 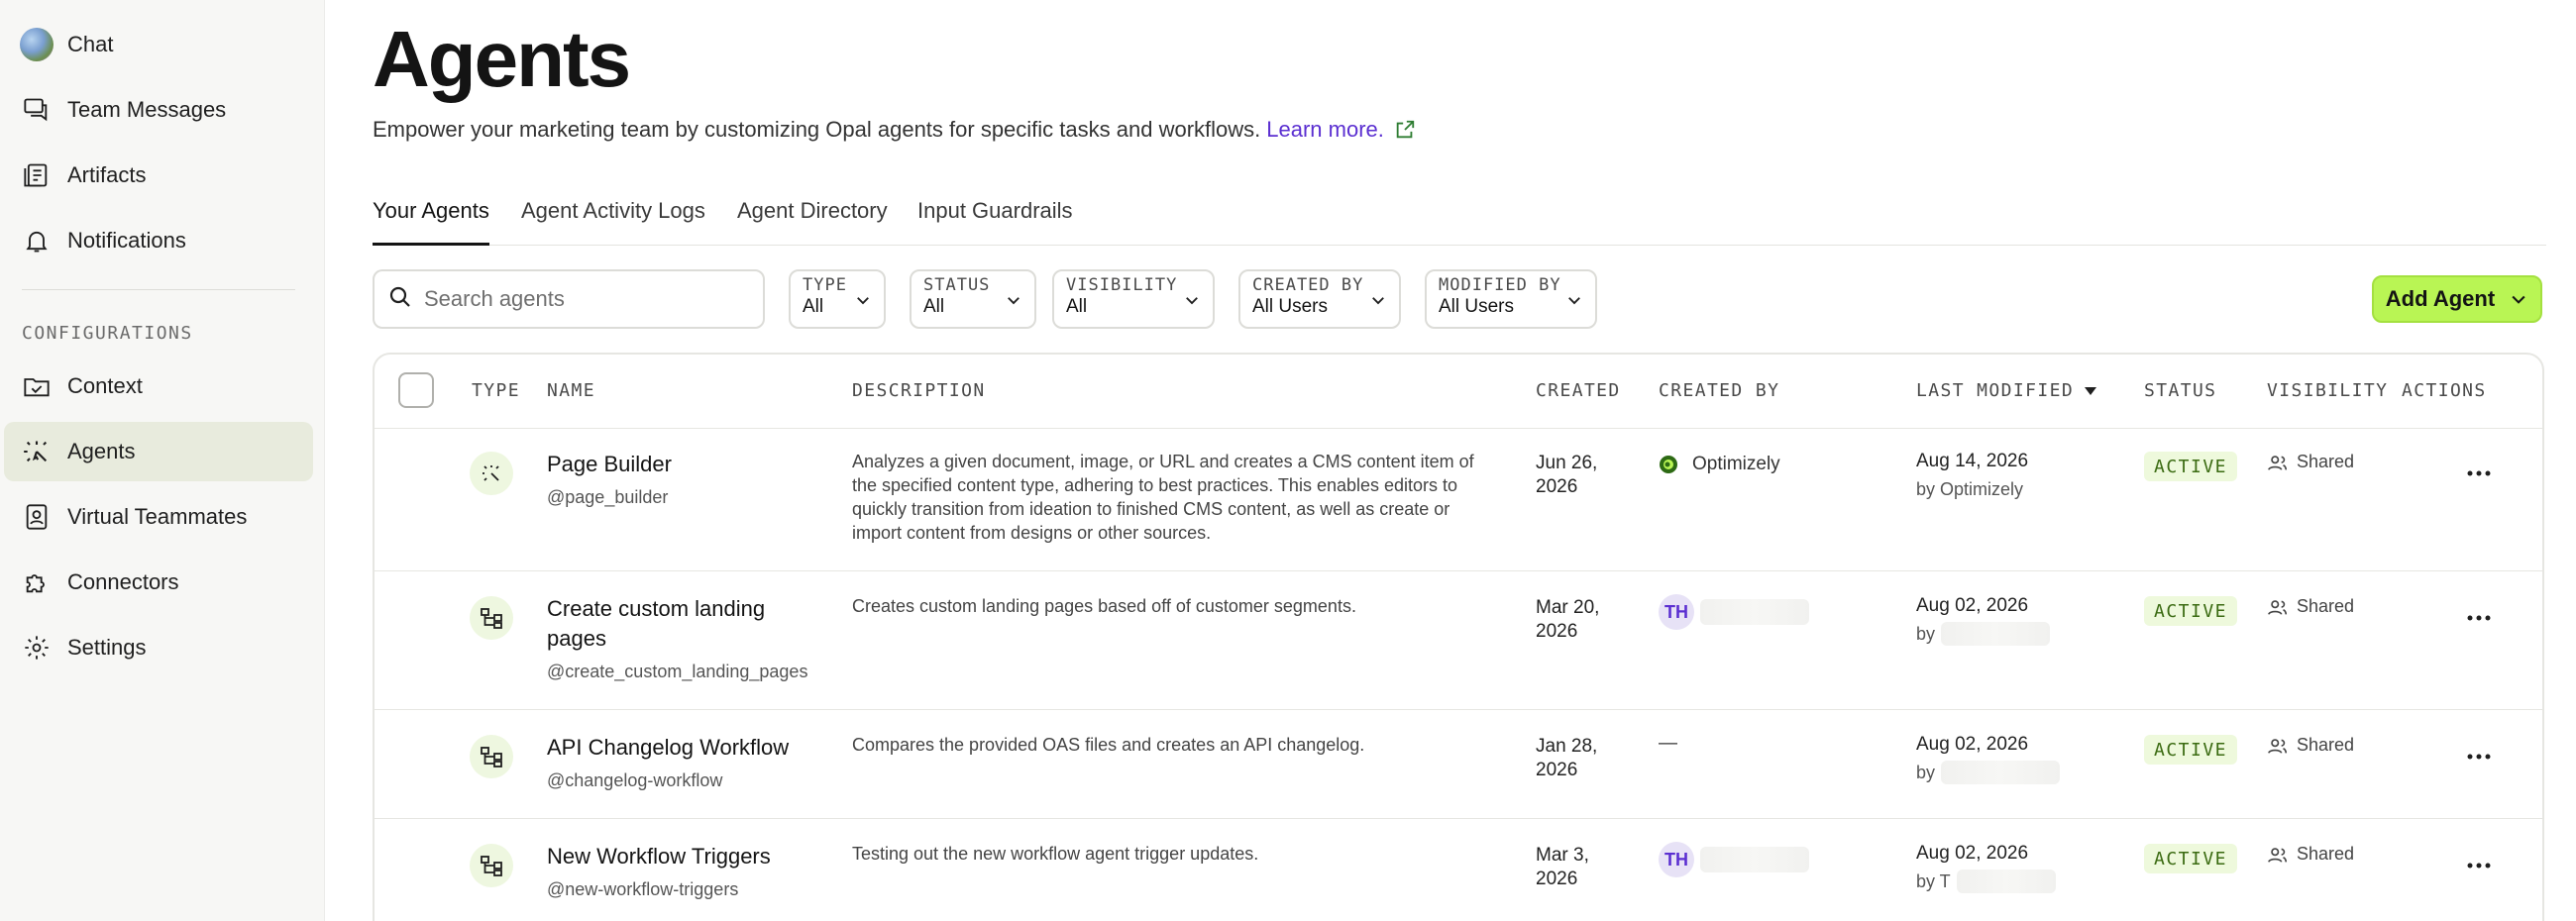 What do you see at coordinates (1567, 463) in the screenshot?
I see `created-date-line1: Jun 26,` at bounding box center [1567, 463].